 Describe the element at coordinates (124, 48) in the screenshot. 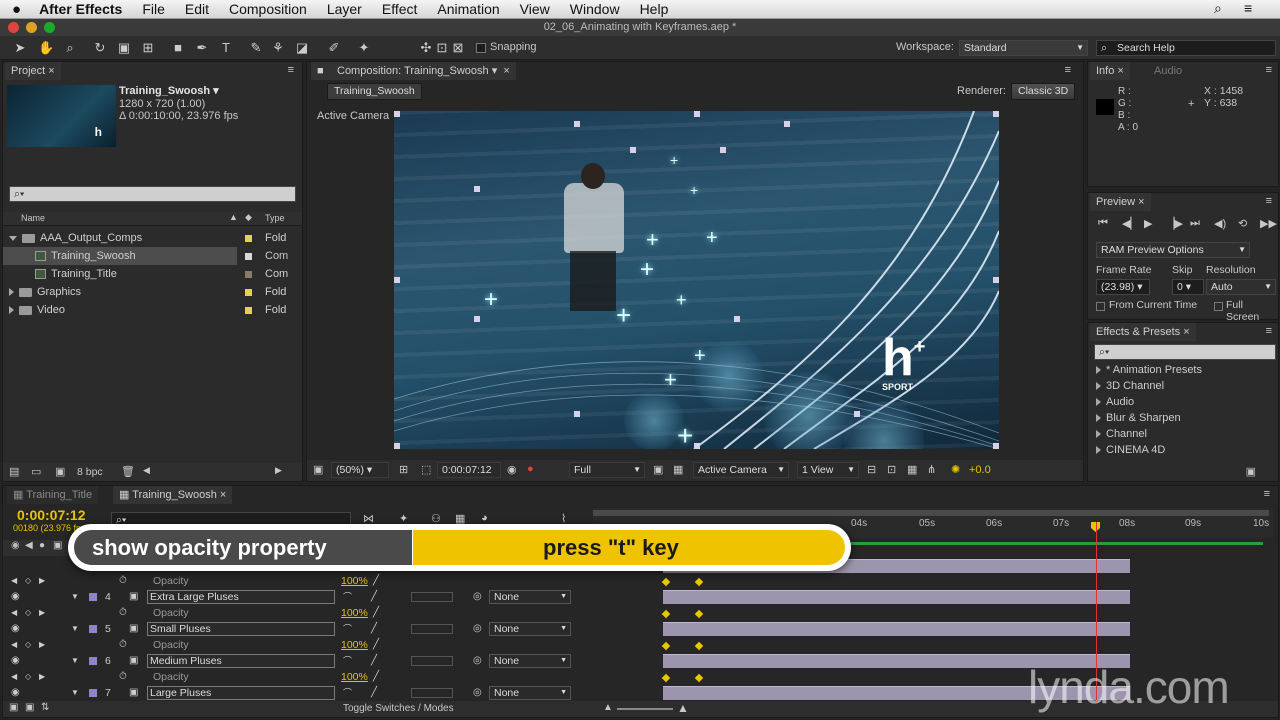

I see `camera-tool-icon: ▣` at that location.